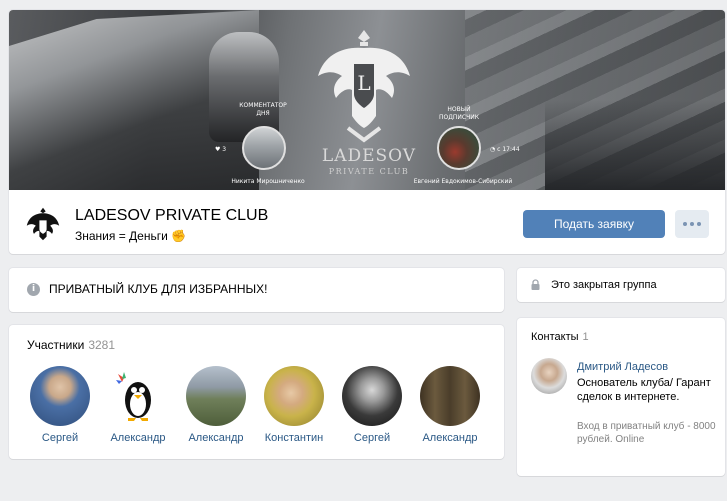 The image size is (727, 501). What do you see at coordinates (33, 289) in the screenshot?
I see `info-icon: i` at bounding box center [33, 289].